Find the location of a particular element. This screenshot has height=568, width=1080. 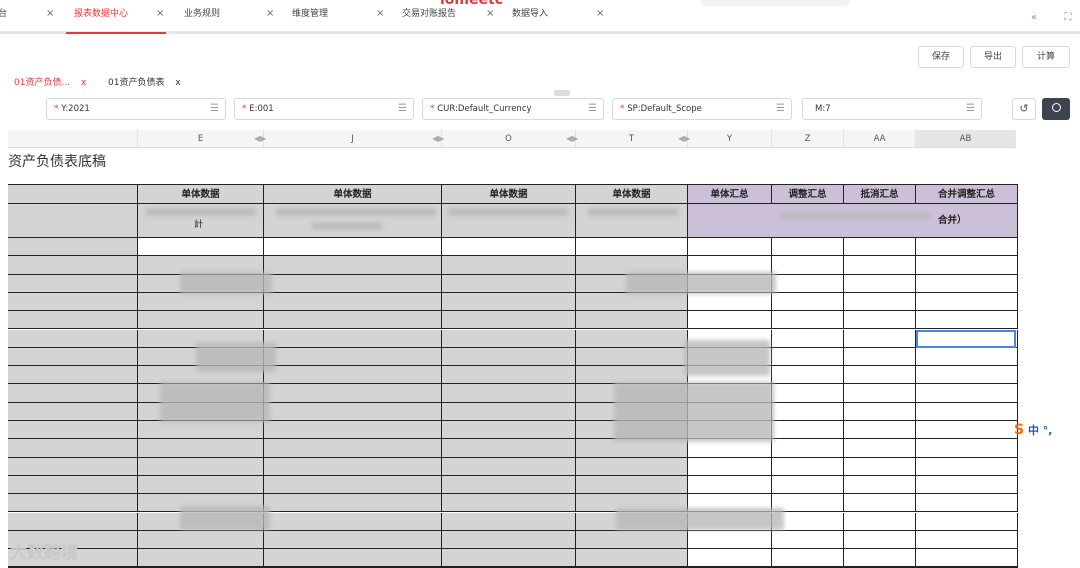

column-header-e: E is located at coordinates (201, 139).